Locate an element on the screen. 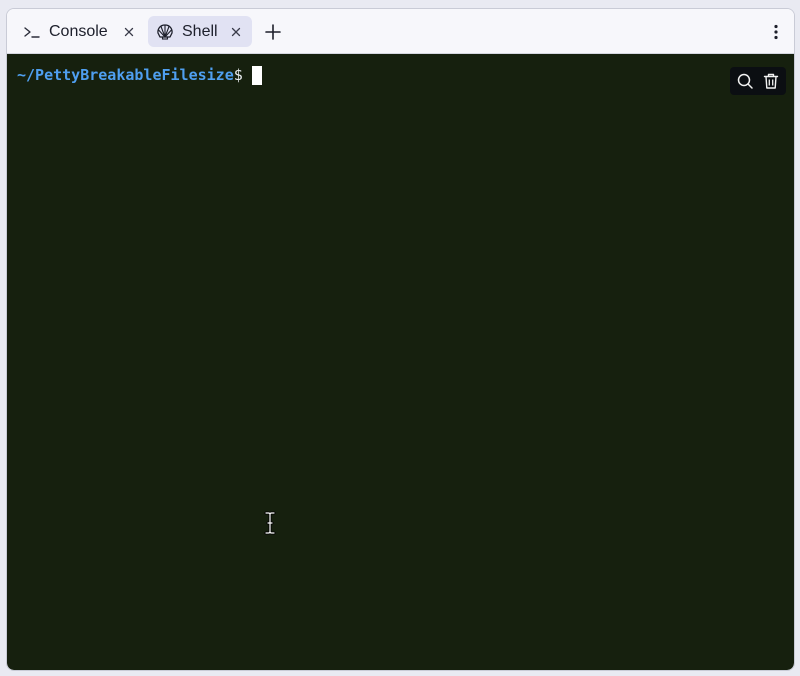  prompt-symbol: $ is located at coordinates (238, 75).